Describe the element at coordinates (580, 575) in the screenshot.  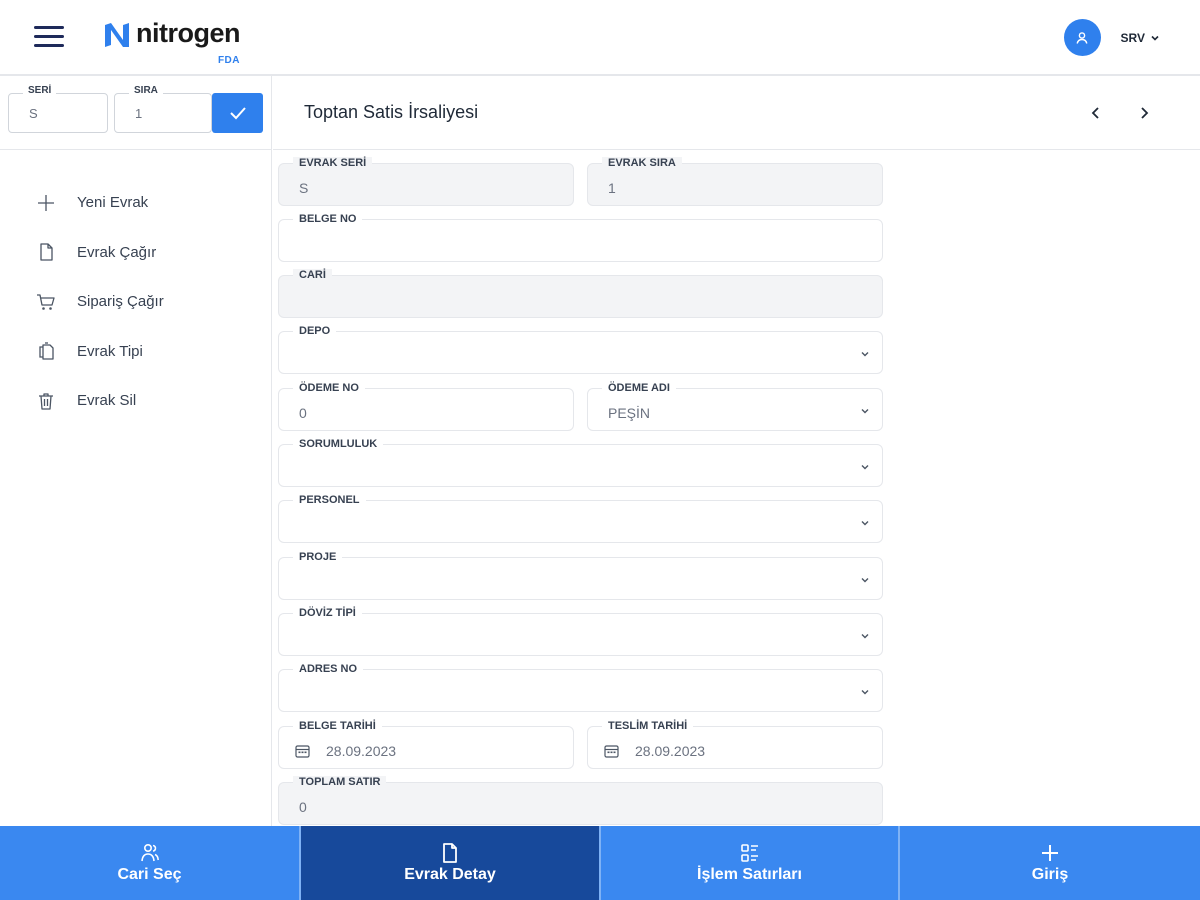
I see `proje-select: PROJE` at that location.